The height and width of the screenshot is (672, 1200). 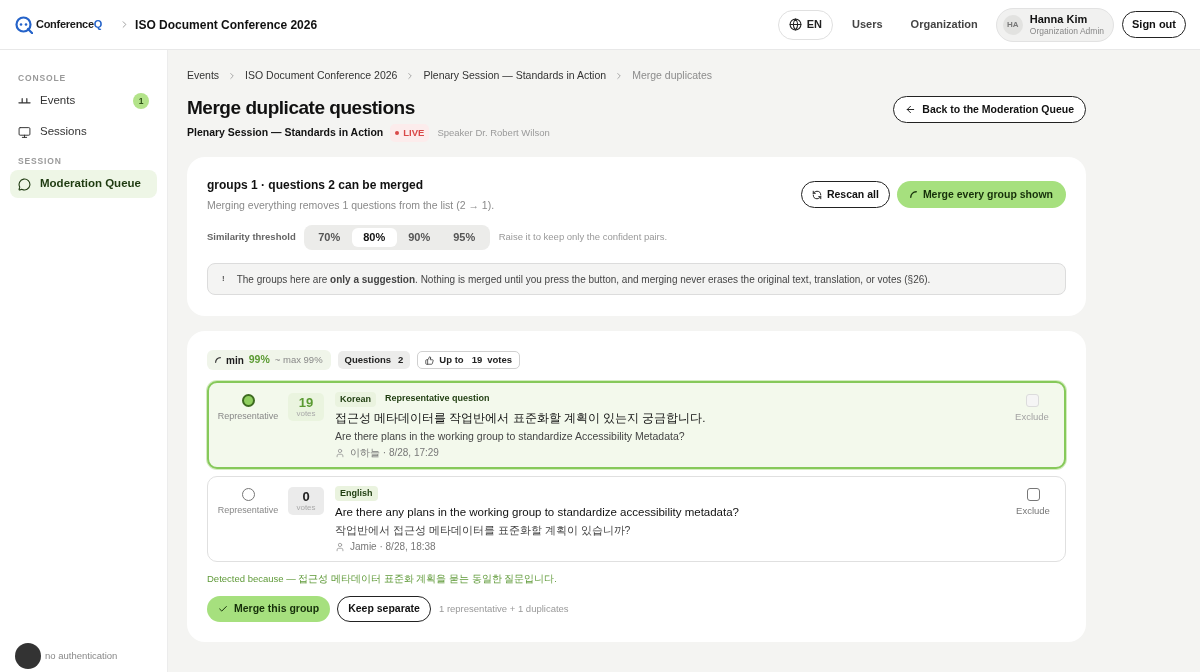 I want to click on threshold-hint: Raise it to keep only the confident pairs., so click(x=583, y=237).